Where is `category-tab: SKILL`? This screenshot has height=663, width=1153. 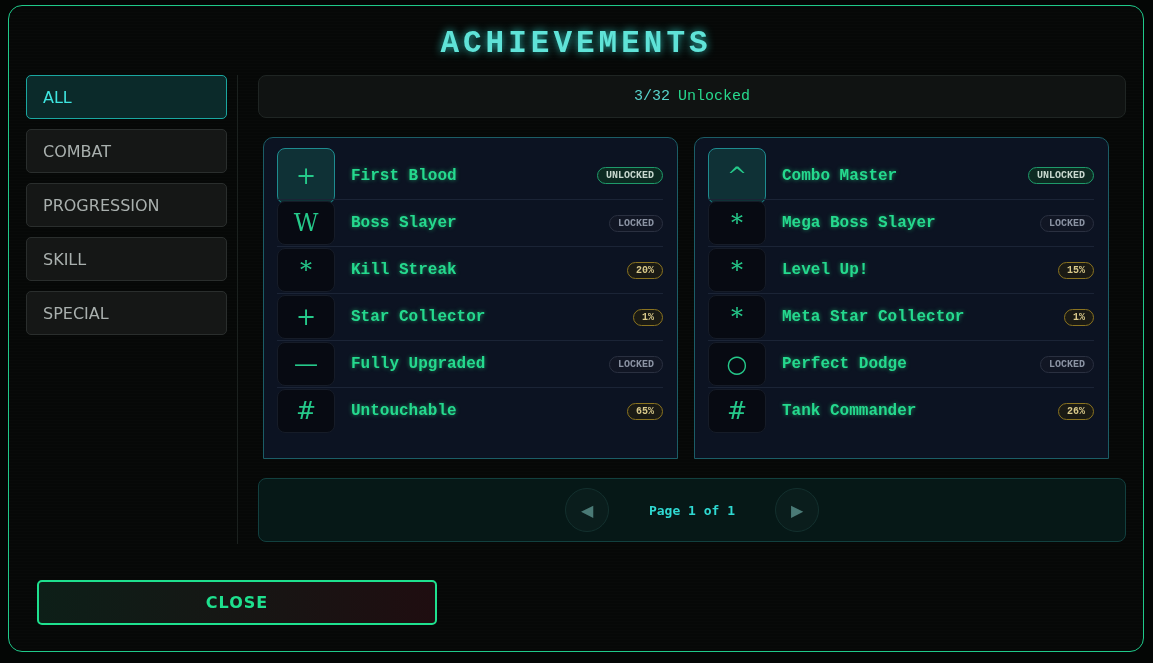 category-tab: SKILL is located at coordinates (126, 259).